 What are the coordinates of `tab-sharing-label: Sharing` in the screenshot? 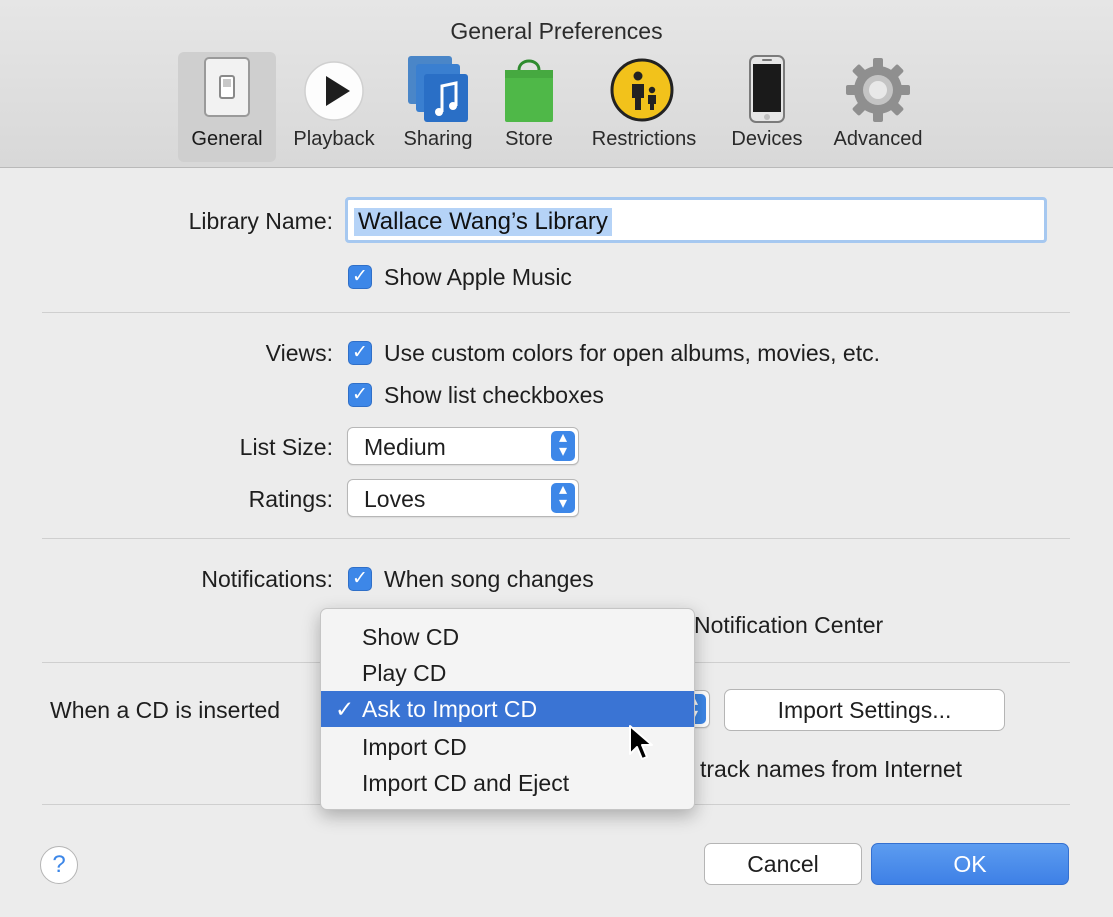 It's located at (438, 139).